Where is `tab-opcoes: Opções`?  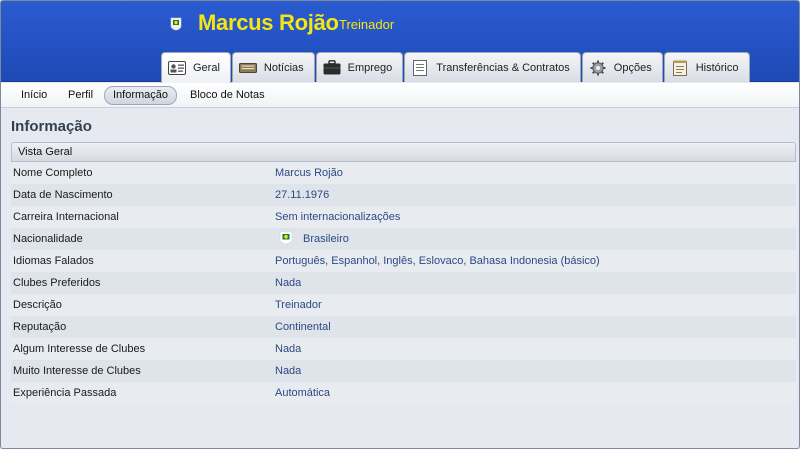 tab-opcoes: Opções is located at coordinates (622, 67).